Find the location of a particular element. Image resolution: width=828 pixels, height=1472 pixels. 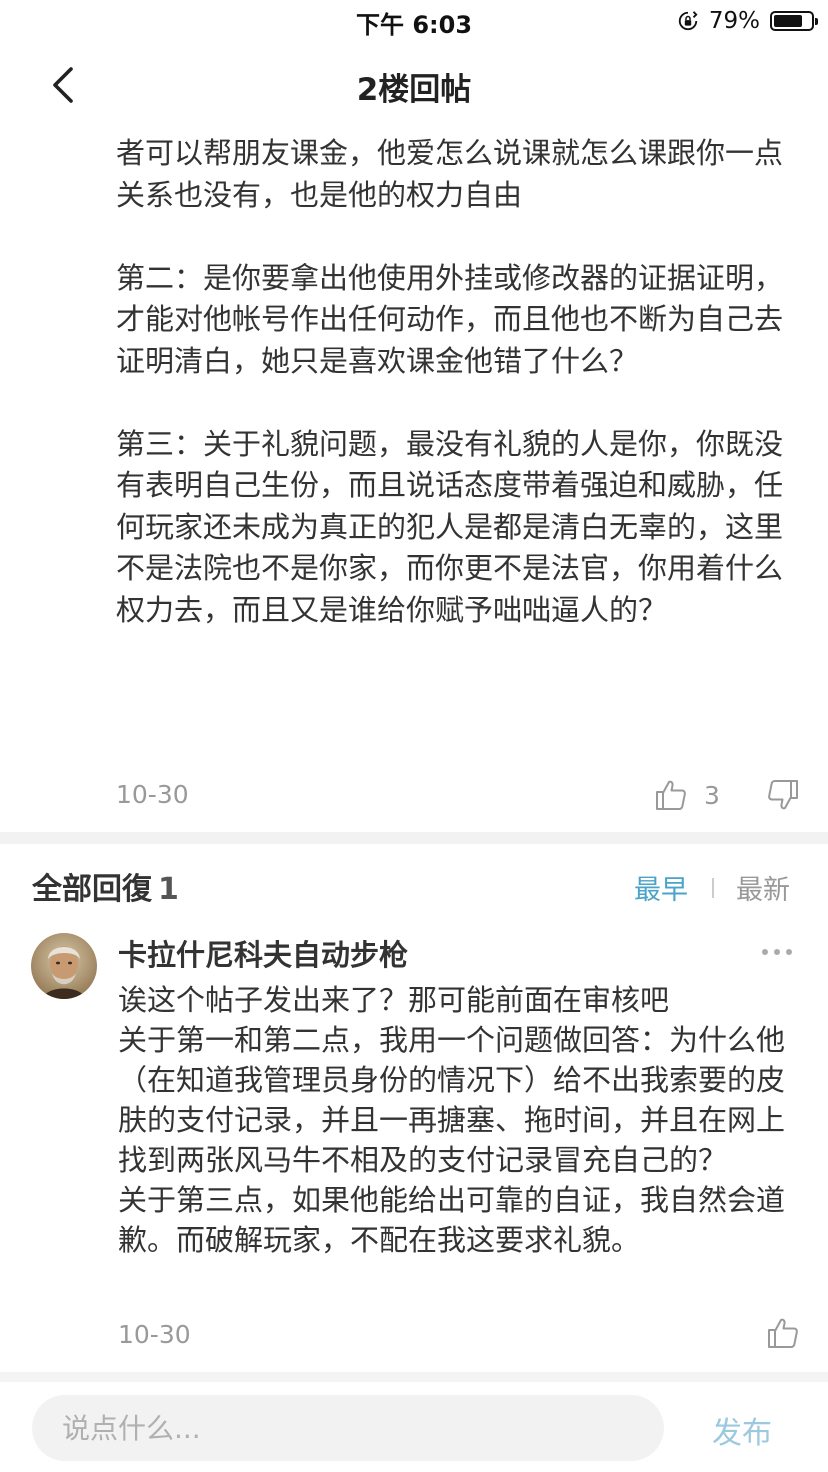

comment-like-button is located at coordinates (783, 1335).